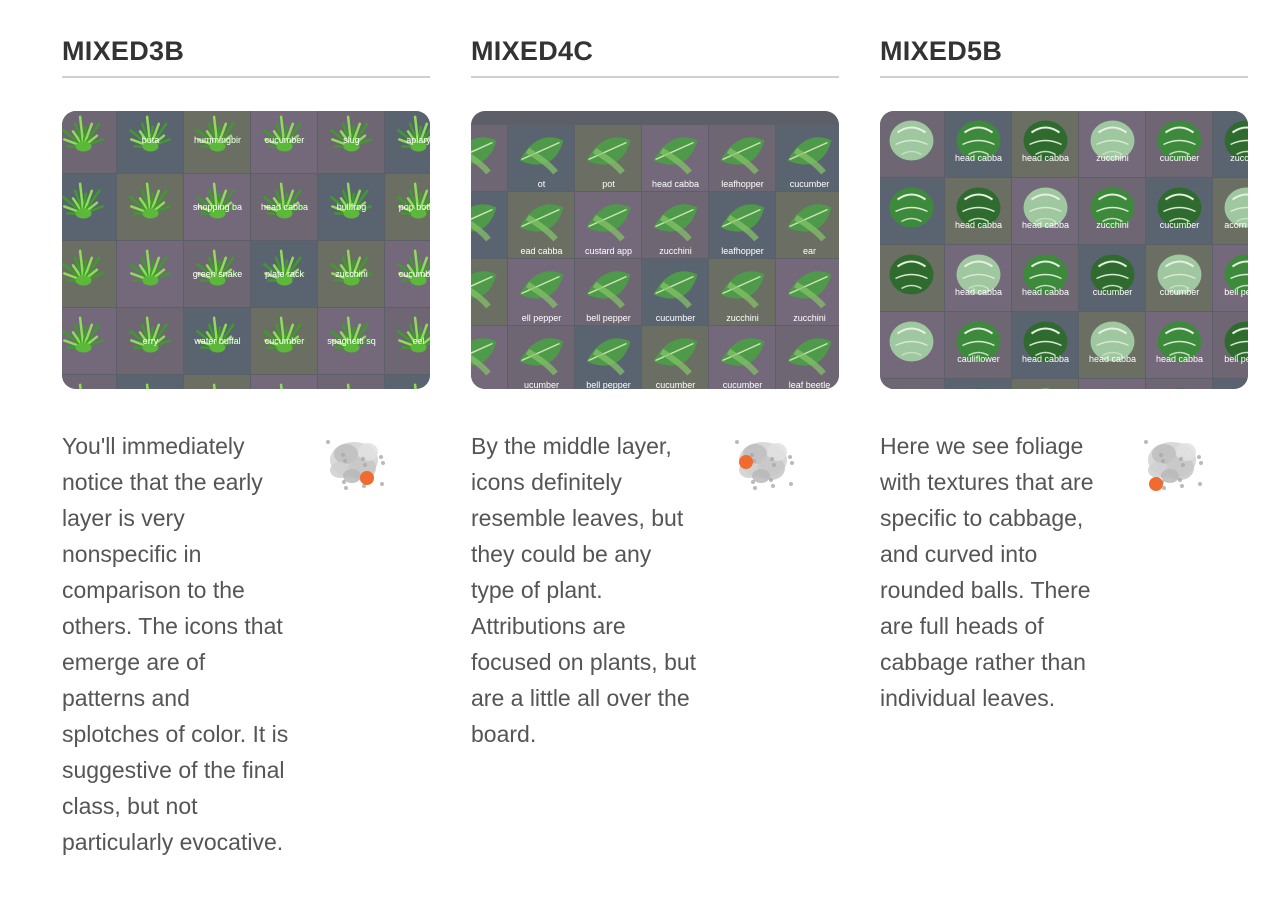 This screenshot has width=1286, height=908. Describe the element at coordinates (807, 357) in the screenshot. I see `atlas-tile: leaf beetle` at that location.